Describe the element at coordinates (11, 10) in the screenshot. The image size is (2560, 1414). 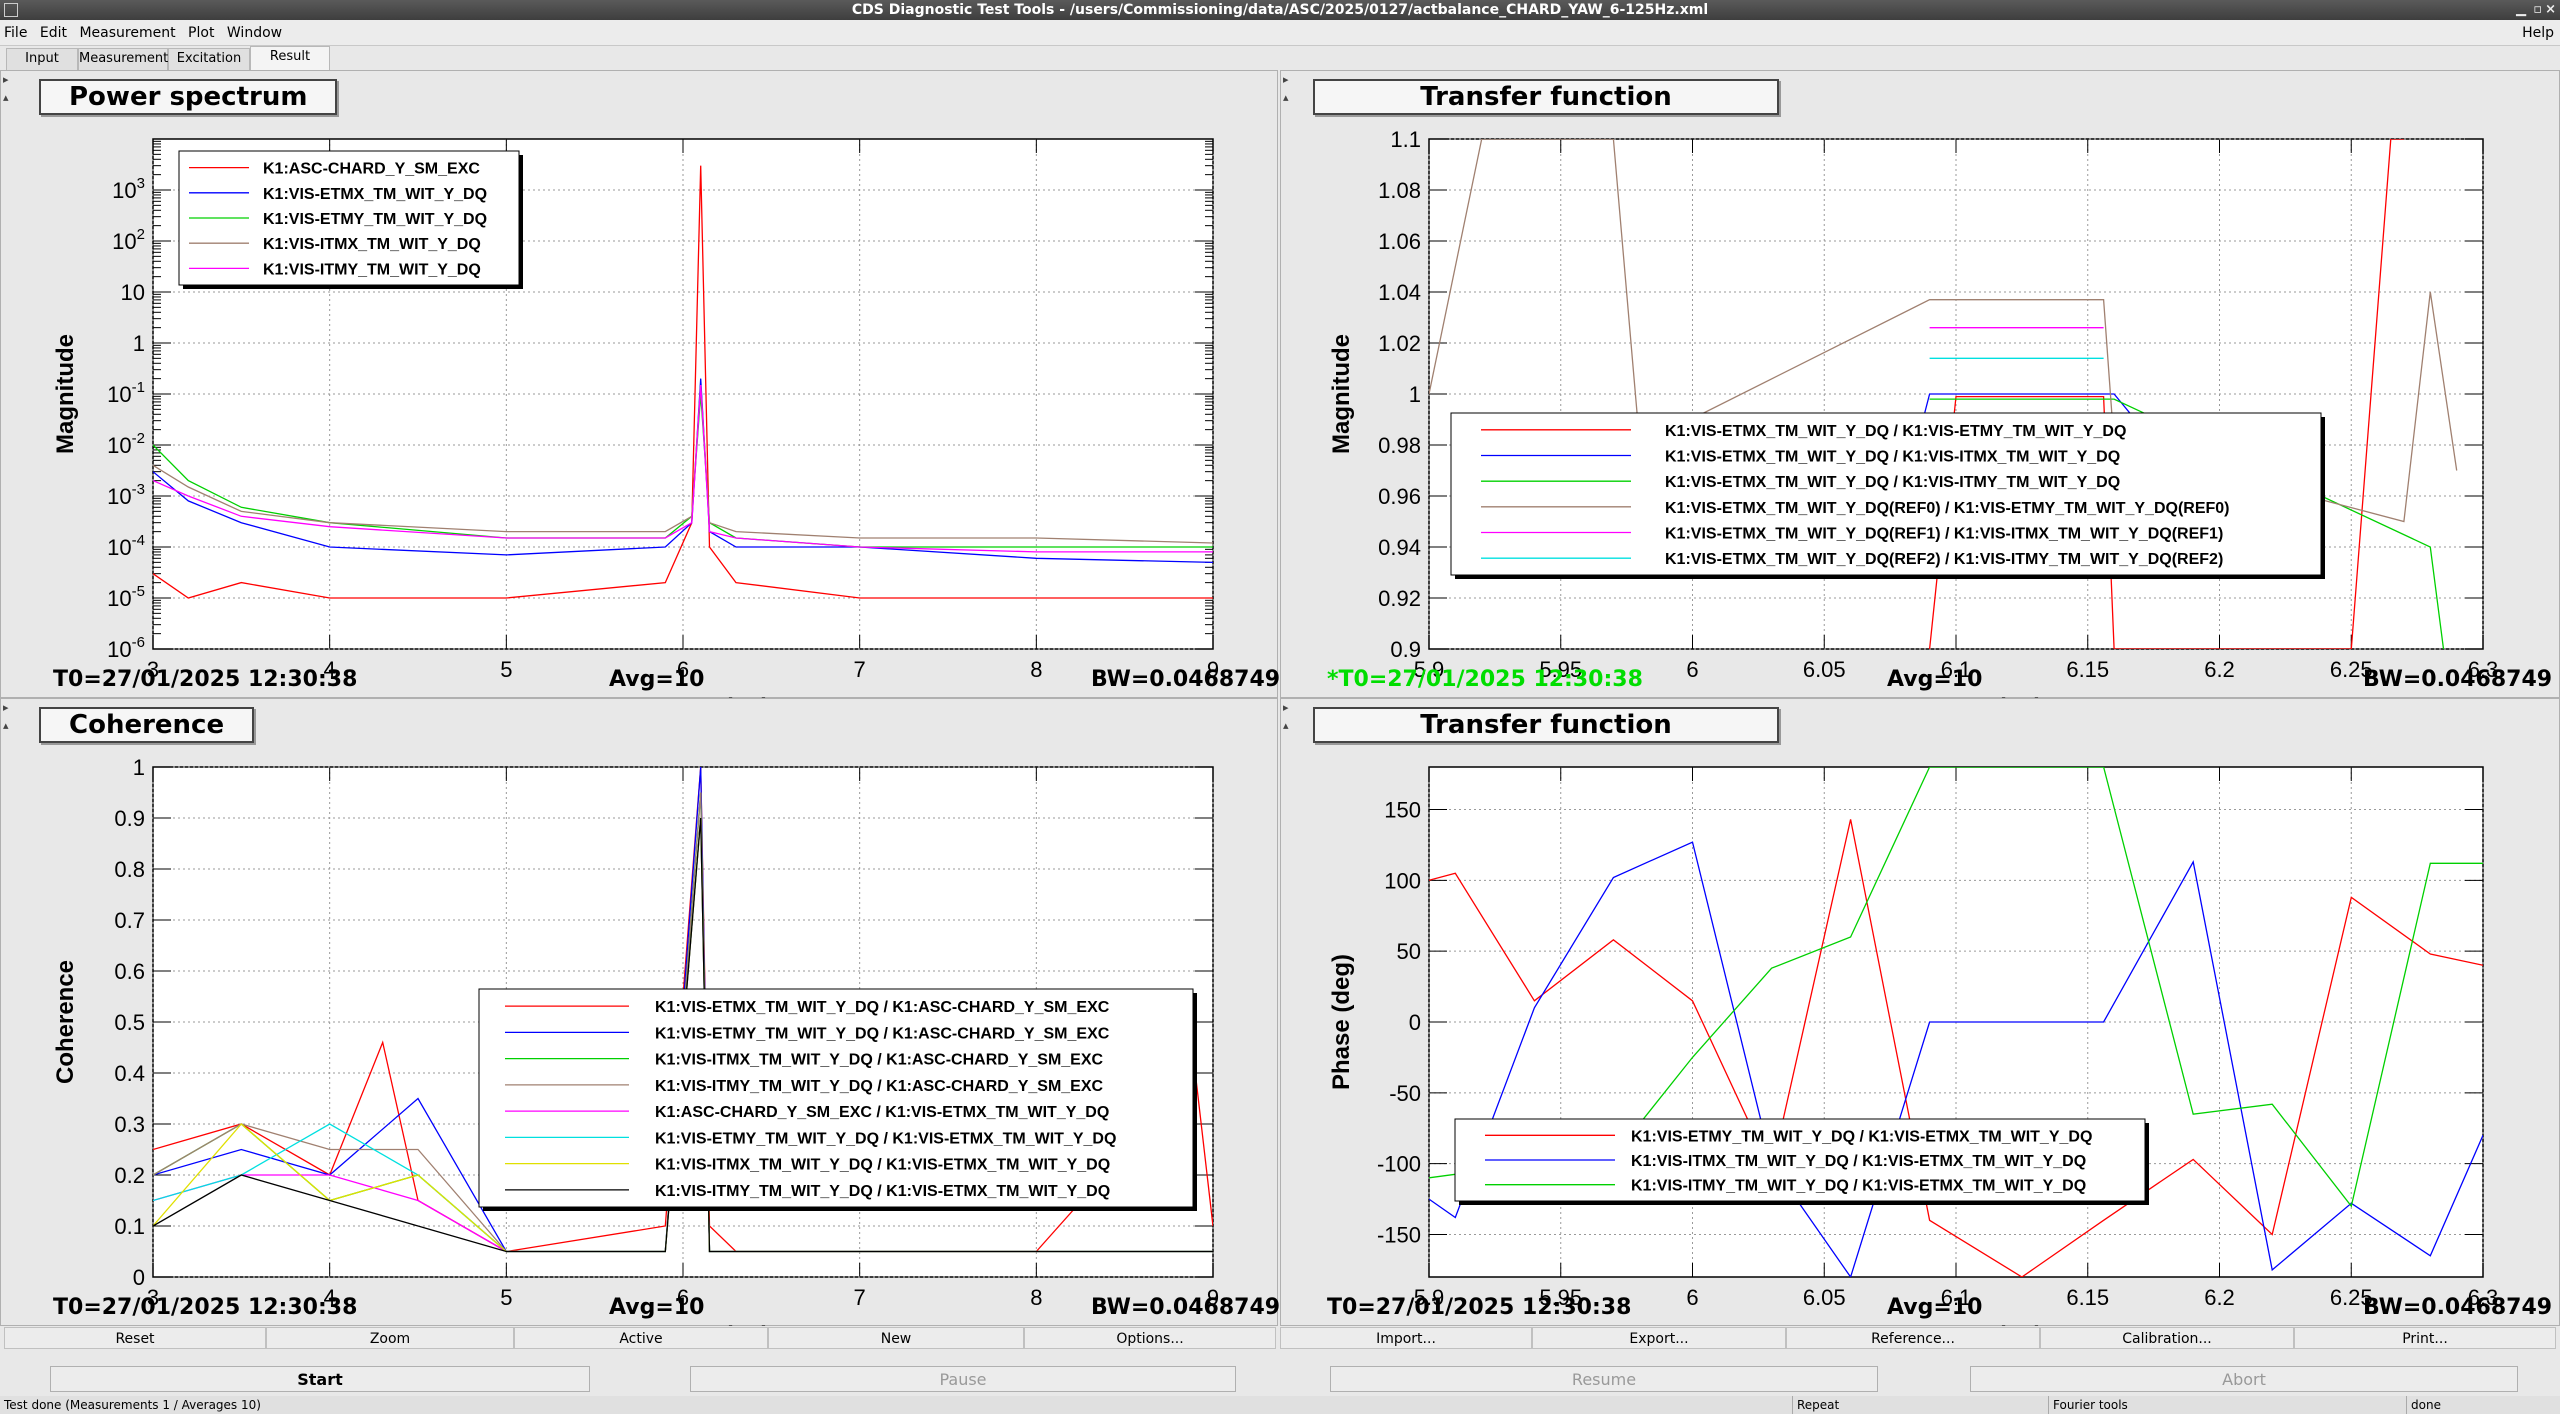
I see `window-icon` at that location.